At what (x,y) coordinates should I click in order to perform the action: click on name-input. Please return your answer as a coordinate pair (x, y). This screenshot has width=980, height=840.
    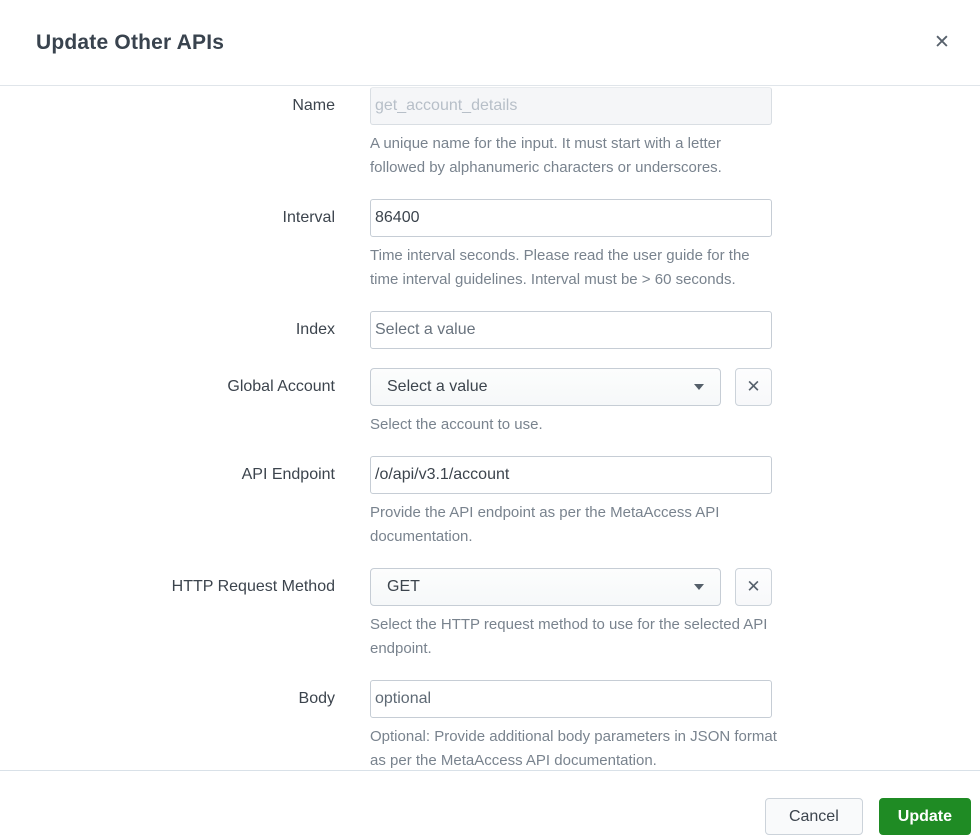
    Looking at the image, I should click on (571, 106).